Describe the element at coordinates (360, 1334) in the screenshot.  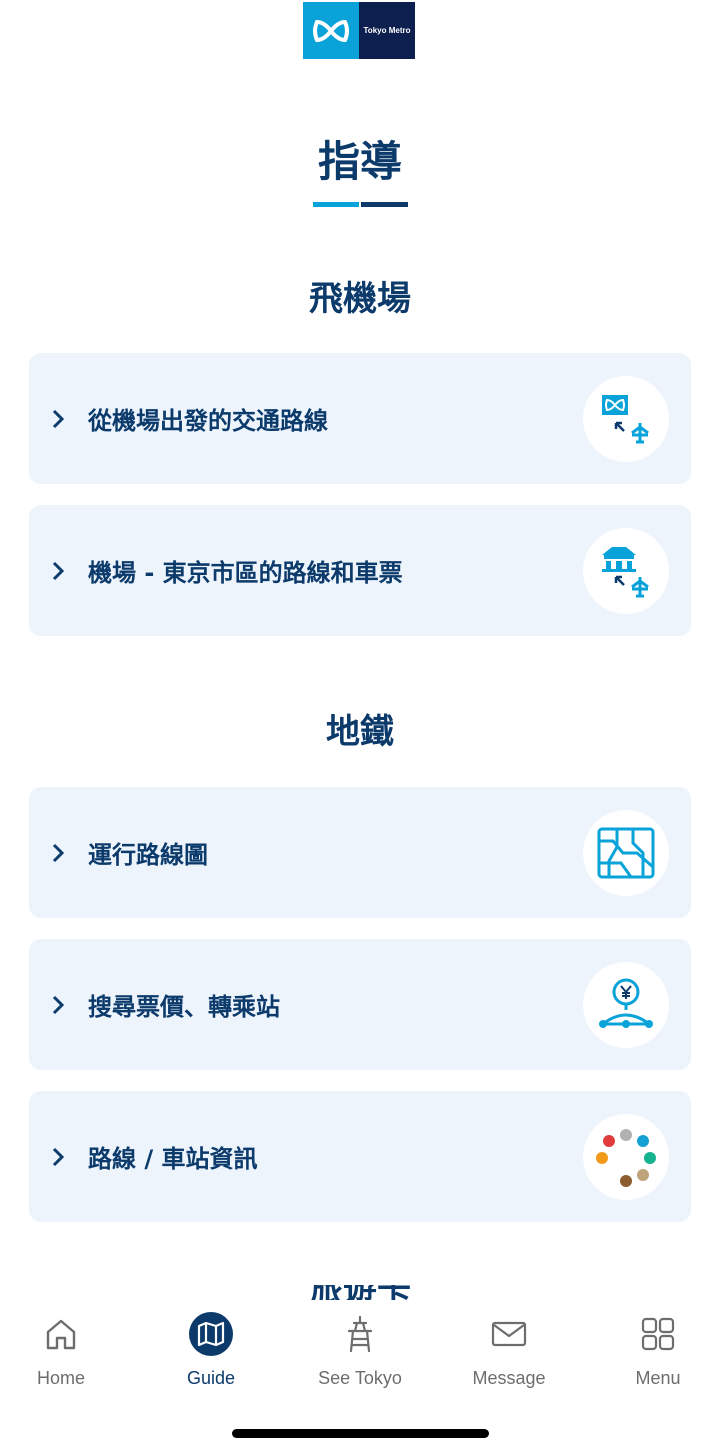
I see `tower-icon` at that location.